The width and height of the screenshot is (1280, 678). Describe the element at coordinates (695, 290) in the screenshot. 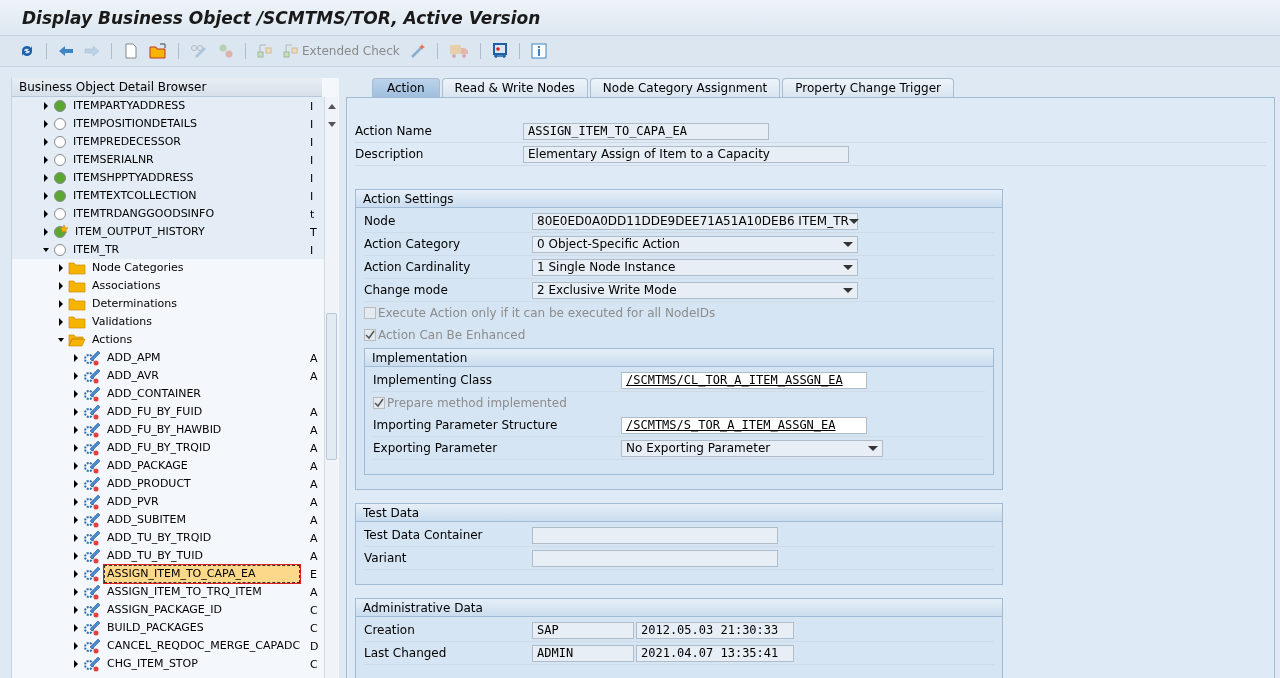

I see `dropdown-field: 2 Exclusive Write Mode` at that location.